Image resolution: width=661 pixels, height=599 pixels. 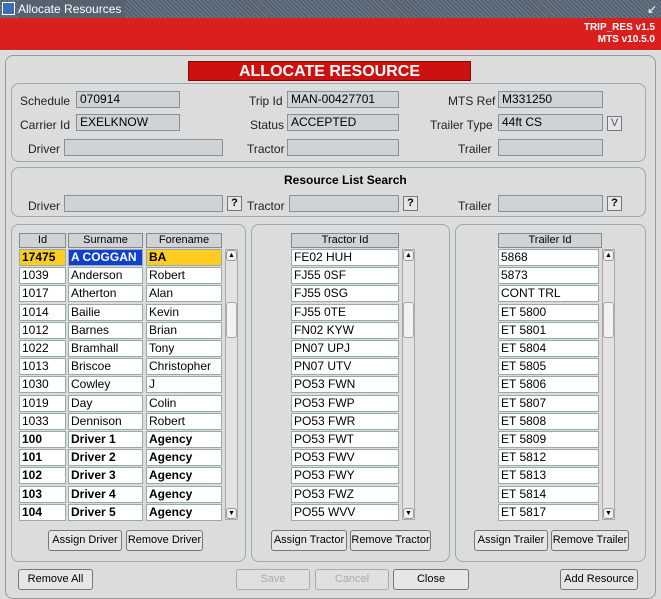 I want to click on driver-id-cell: 1019, so click(x=42, y=403).